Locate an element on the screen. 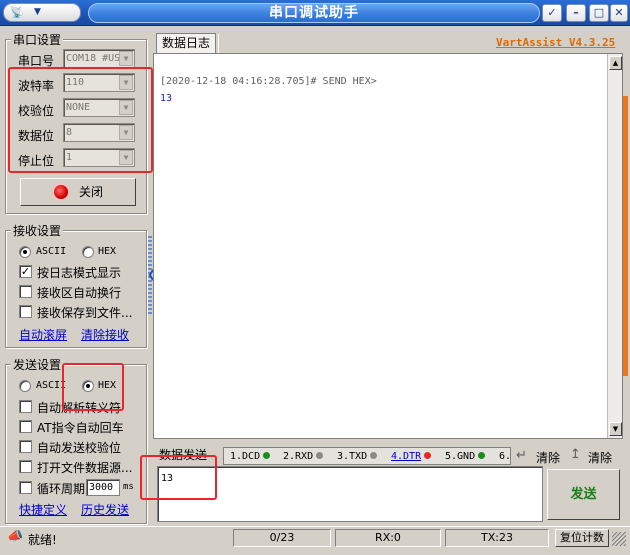  at-enter-label: AT指令自动回车 is located at coordinates (80, 428).